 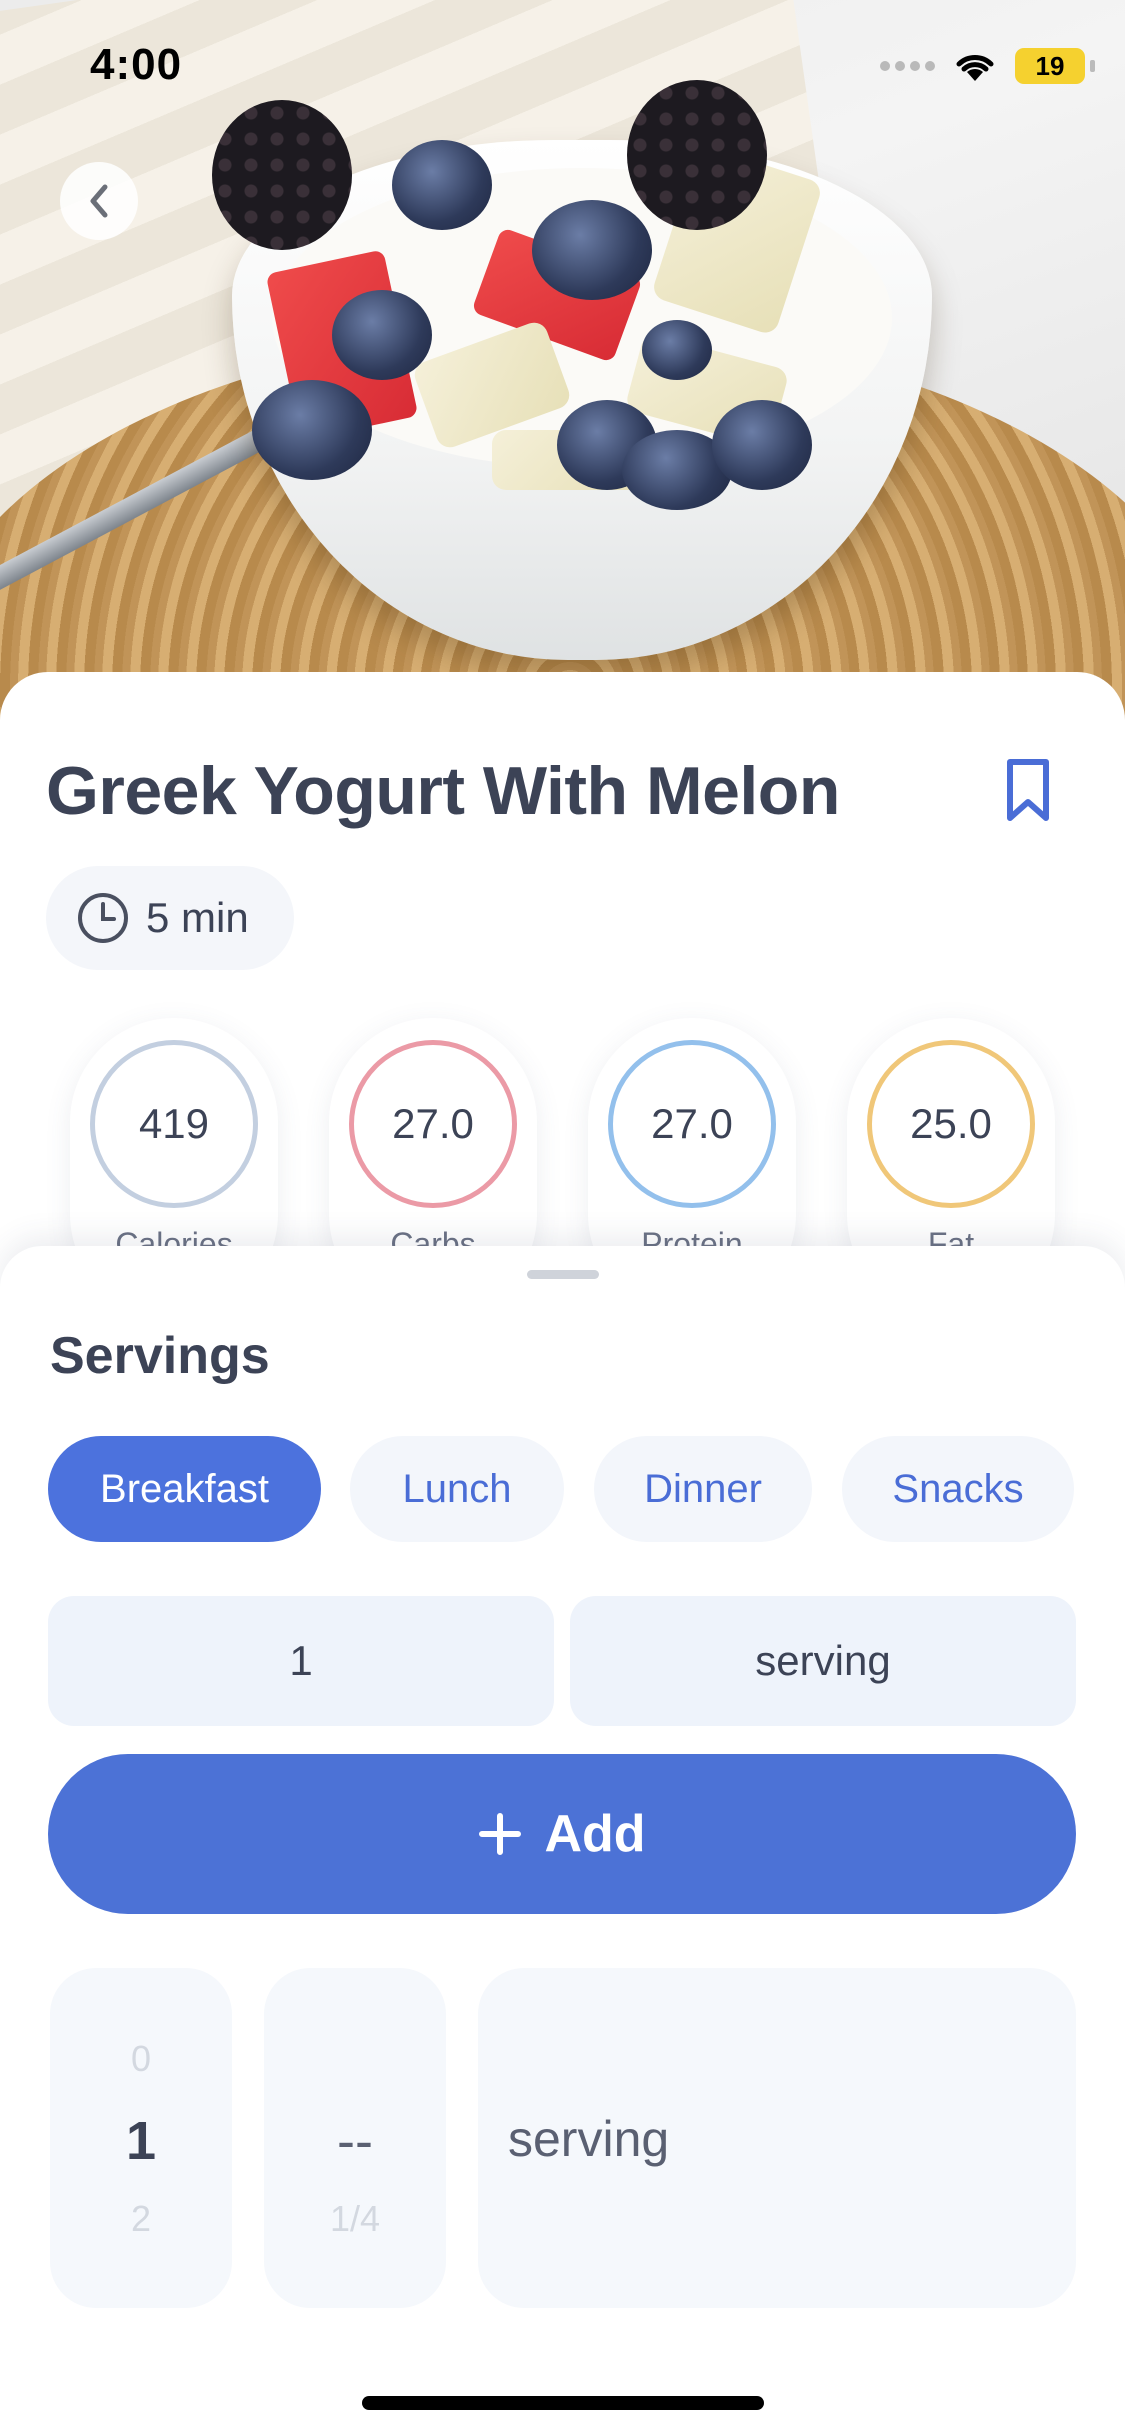 What do you see at coordinates (595, 1834) in the screenshot?
I see `add-button-label: Add` at bounding box center [595, 1834].